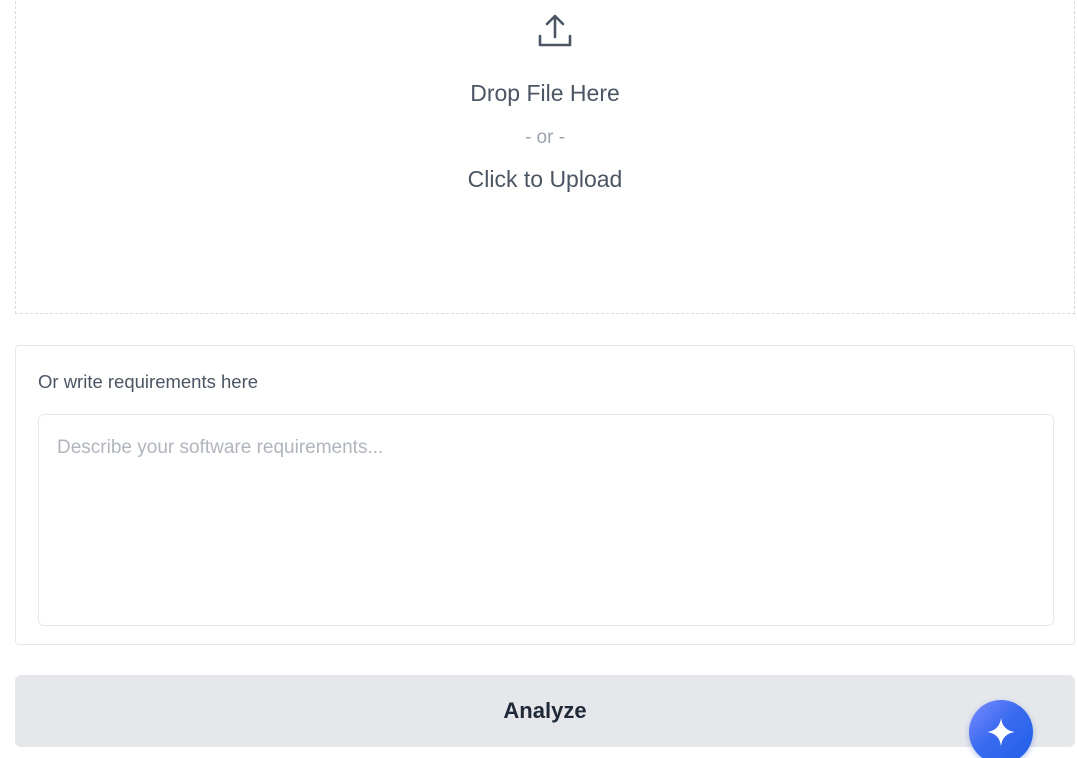 This screenshot has width=1077, height=758. What do you see at coordinates (148, 381) in the screenshot?
I see `requirements-label: Or write requirements here` at bounding box center [148, 381].